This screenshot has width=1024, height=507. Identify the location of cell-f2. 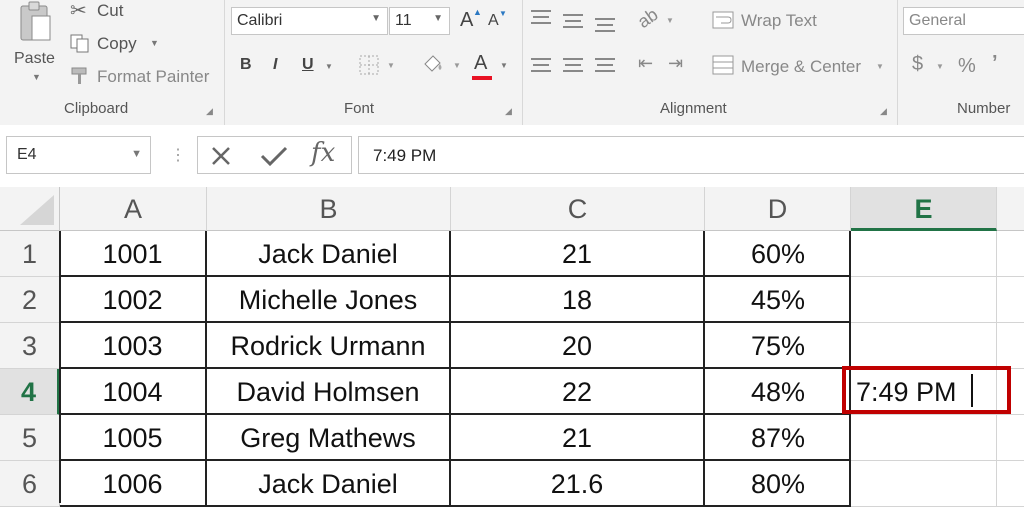
(1010, 300).